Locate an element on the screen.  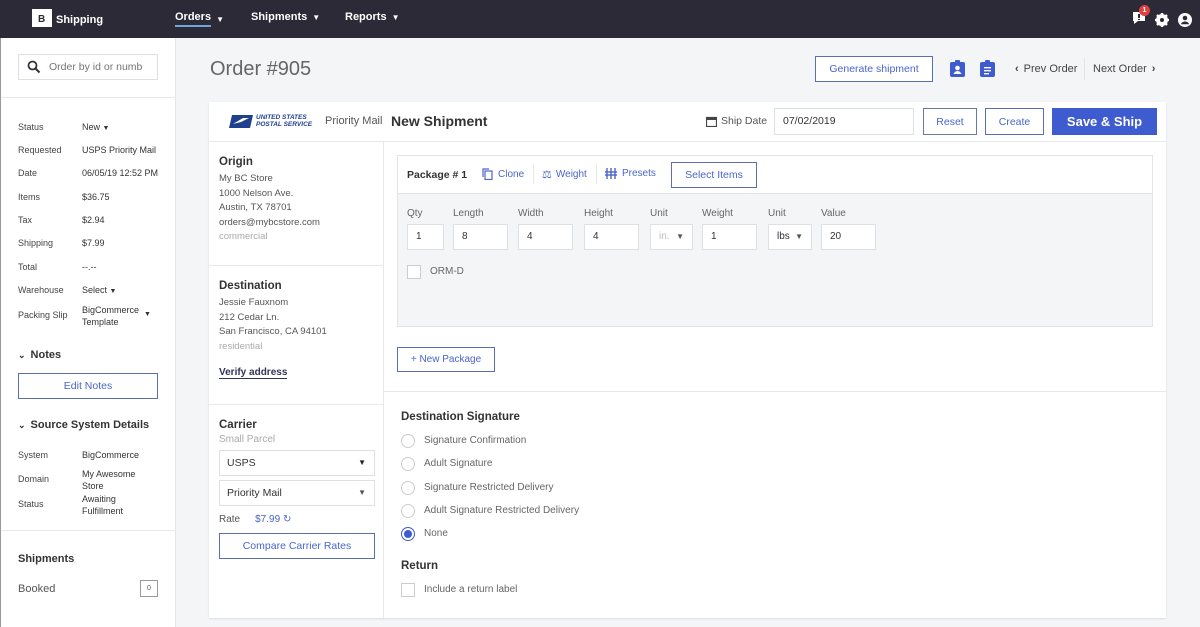
order-title: Order #905 is located at coordinates (261, 69).